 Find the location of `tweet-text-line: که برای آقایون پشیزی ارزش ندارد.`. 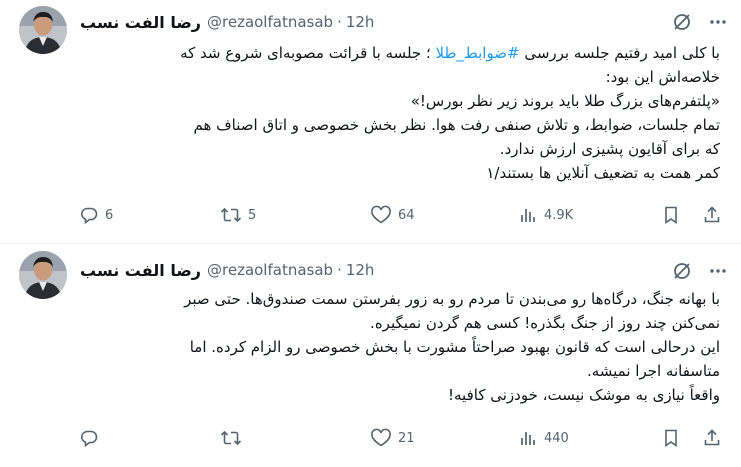

tweet-text-line: که برای آقایون پشیزی ارزش ندارد. is located at coordinates (609, 149).